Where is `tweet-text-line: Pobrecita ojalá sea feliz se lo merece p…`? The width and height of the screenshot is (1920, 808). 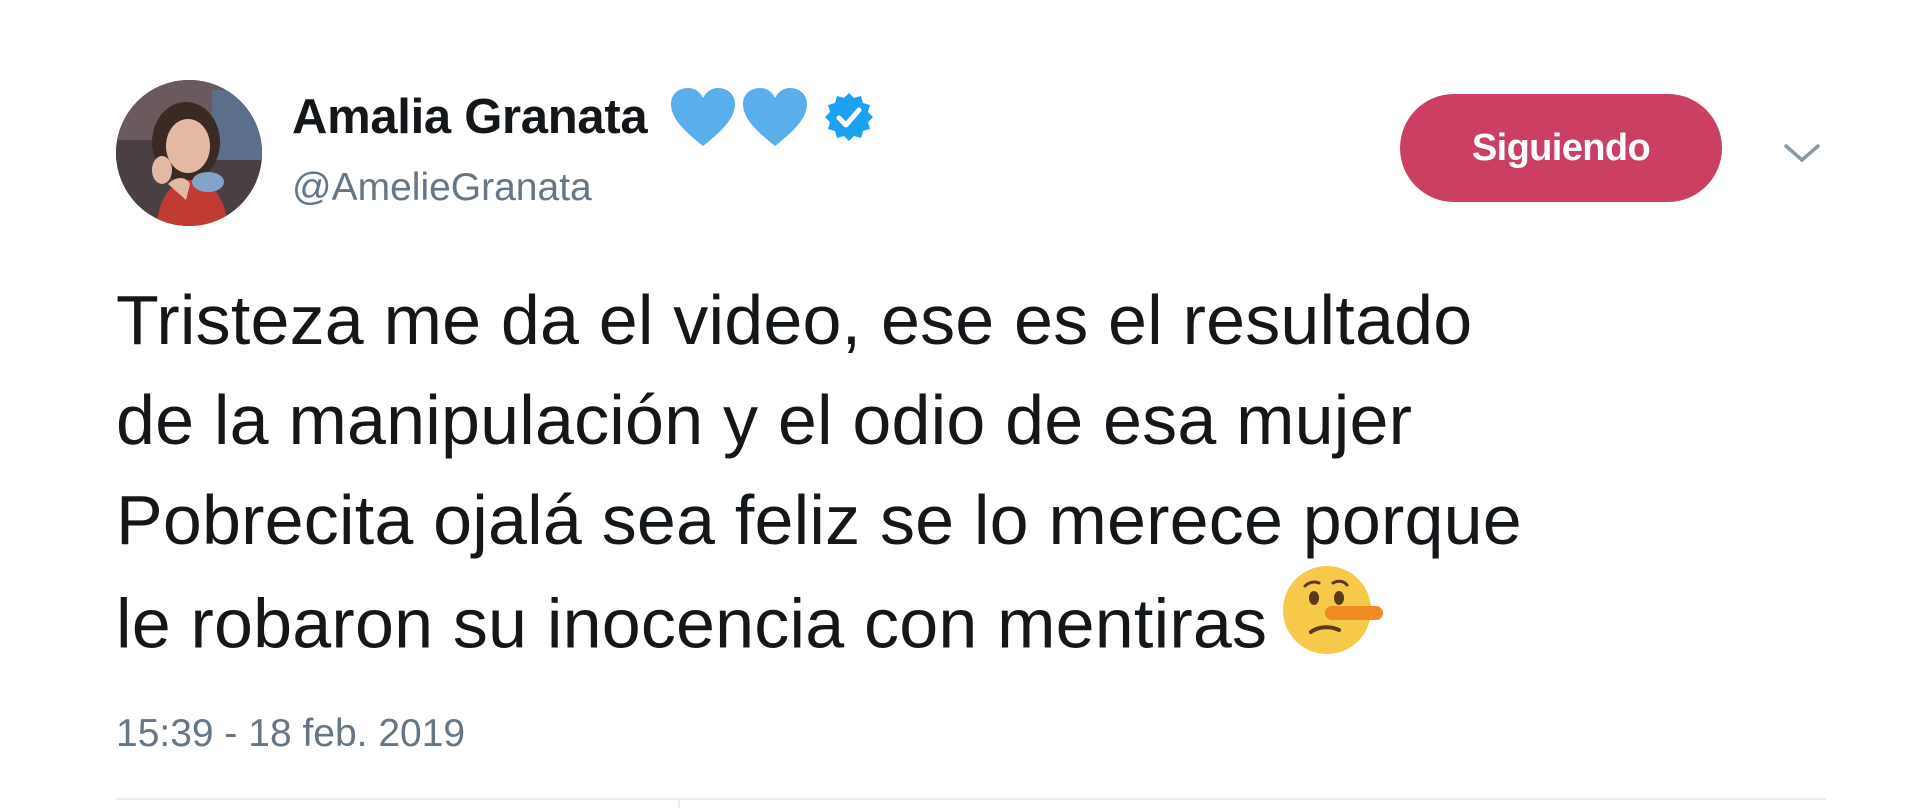
tweet-text-line: Pobrecita ojalá sea feliz se lo merece p… is located at coordinates (819, 520).